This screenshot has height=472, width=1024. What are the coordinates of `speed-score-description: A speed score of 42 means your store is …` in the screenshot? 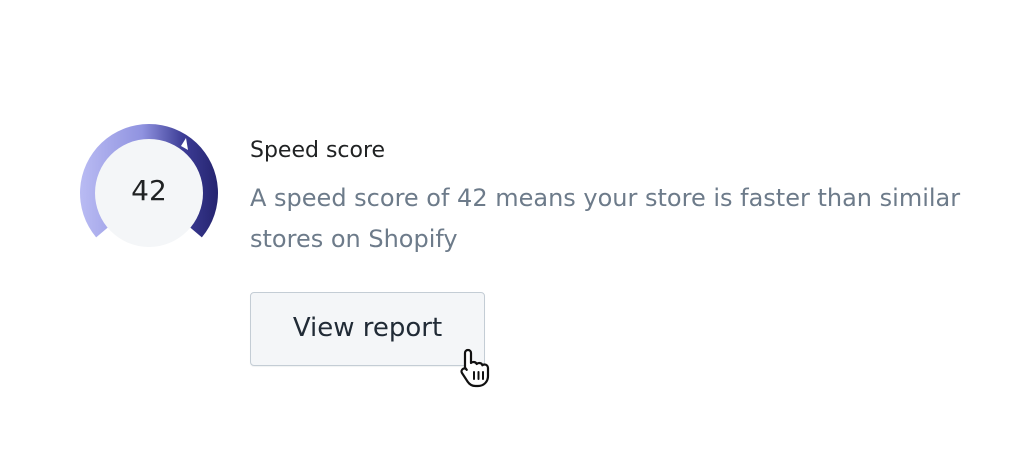 It's located at (605, 218).